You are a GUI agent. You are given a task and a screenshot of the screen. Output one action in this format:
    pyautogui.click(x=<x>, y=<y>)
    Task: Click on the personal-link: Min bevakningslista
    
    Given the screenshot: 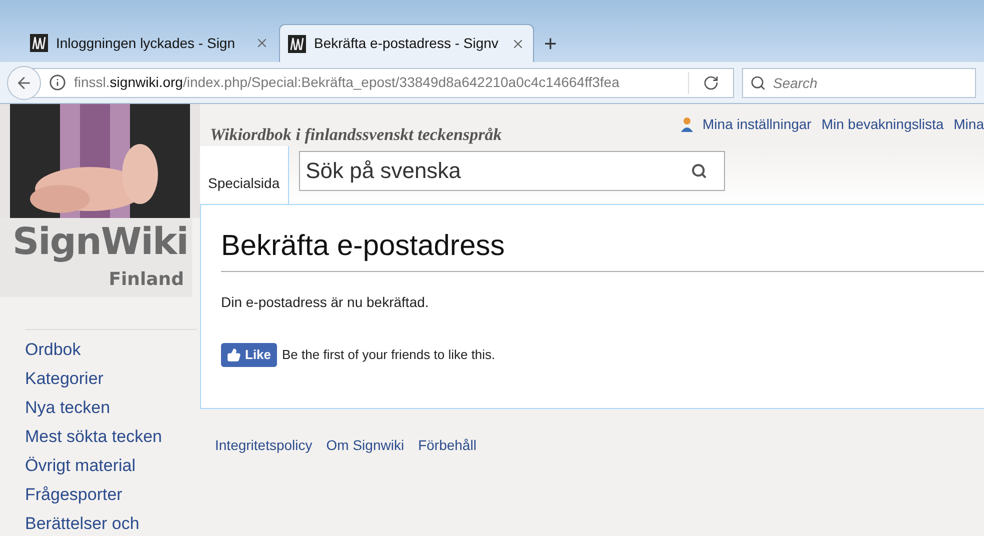 What is the action you would take?
    pyautogui.click(x=882, y=124)
    